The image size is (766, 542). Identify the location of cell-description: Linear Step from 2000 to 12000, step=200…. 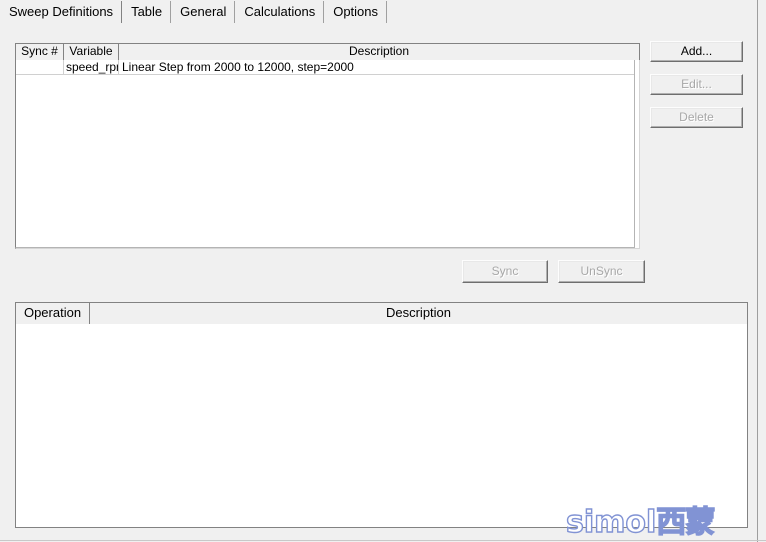
(238, 67).